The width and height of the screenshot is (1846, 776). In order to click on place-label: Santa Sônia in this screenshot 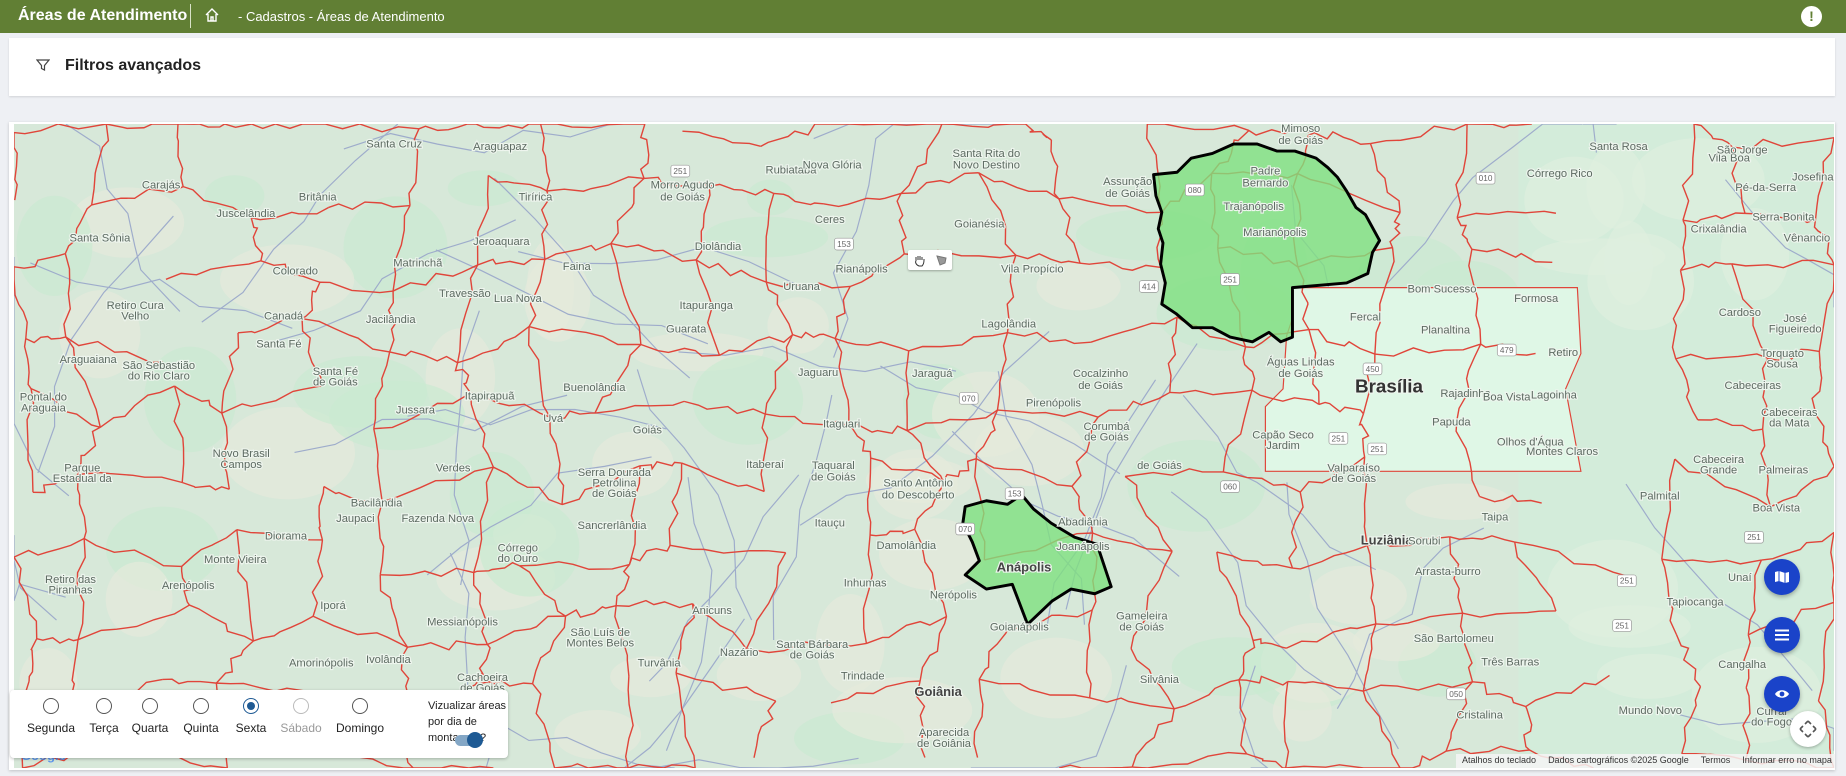, I will do `click(101, 239)`.